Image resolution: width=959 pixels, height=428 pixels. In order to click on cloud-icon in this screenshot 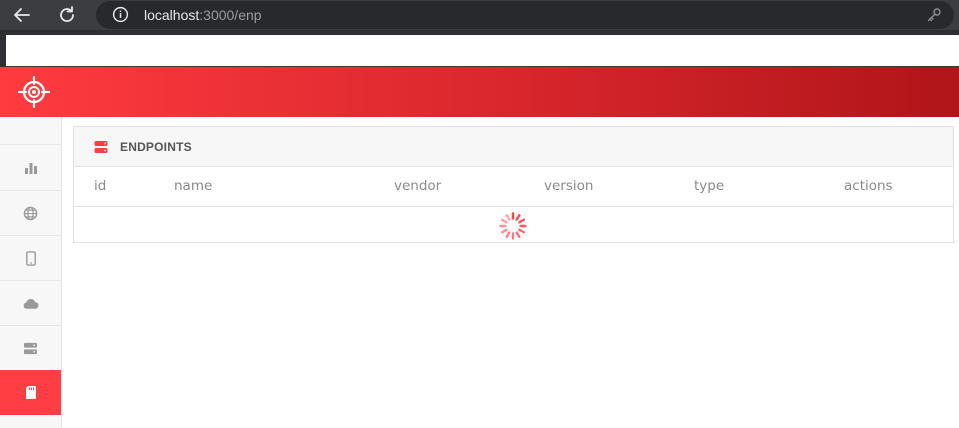, I will do `click(31, 303)`.